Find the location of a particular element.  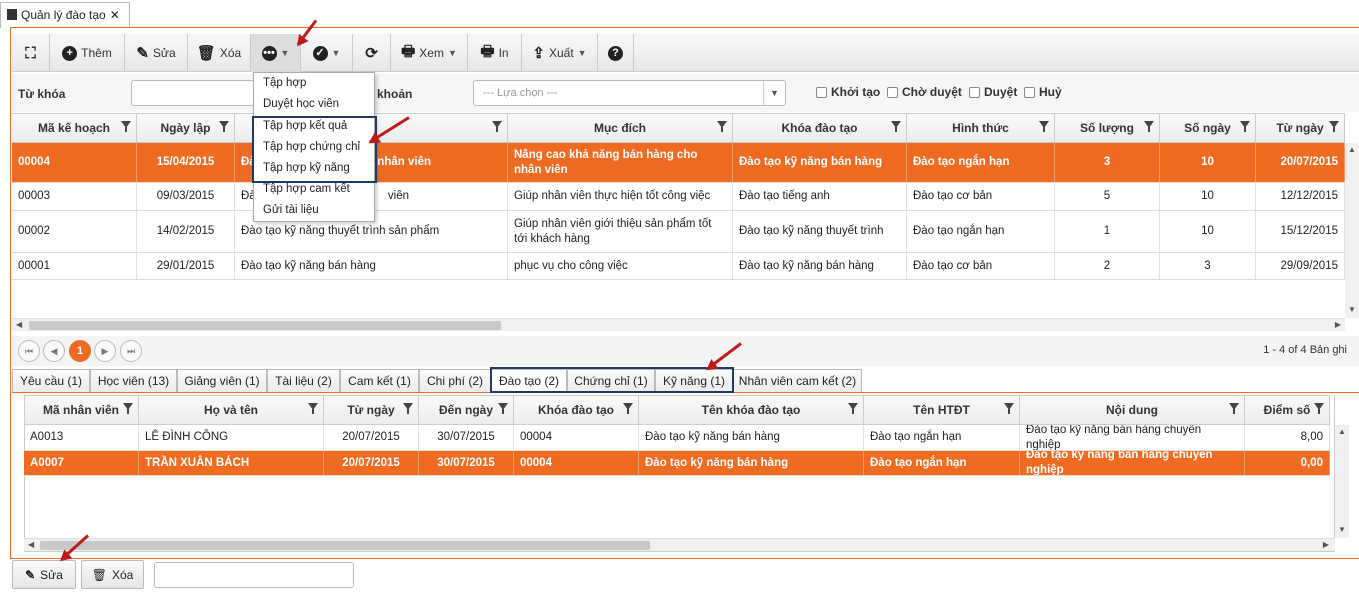

detail-grid-hscroll: ◀ ▶ is located at coordinates (679, 544).